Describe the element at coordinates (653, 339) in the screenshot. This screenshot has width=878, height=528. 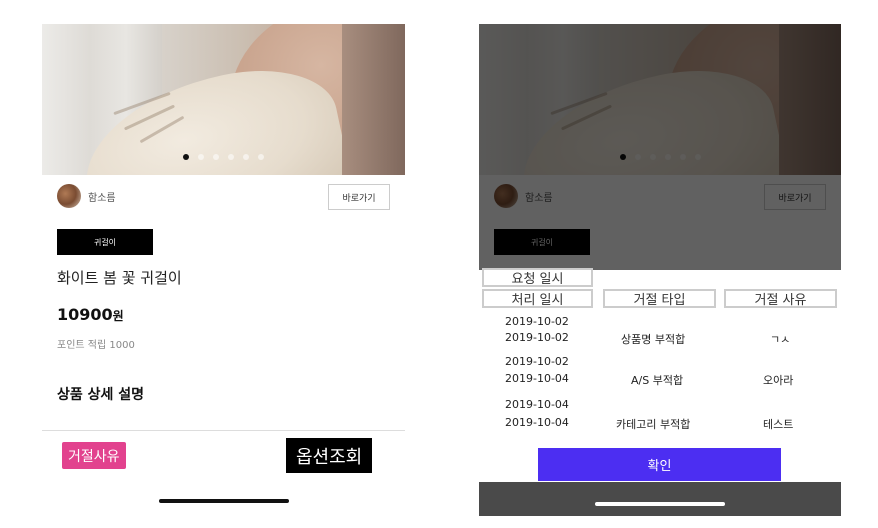
I see `row-reject-type: 상품명 부적합` at that location.